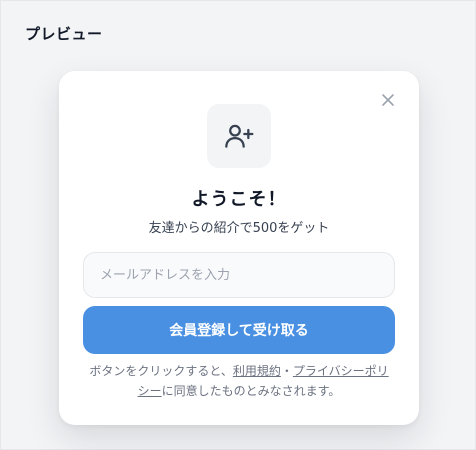  I want to click on terms-suffix: に同意したものとみなされます。, so click(251, 391).